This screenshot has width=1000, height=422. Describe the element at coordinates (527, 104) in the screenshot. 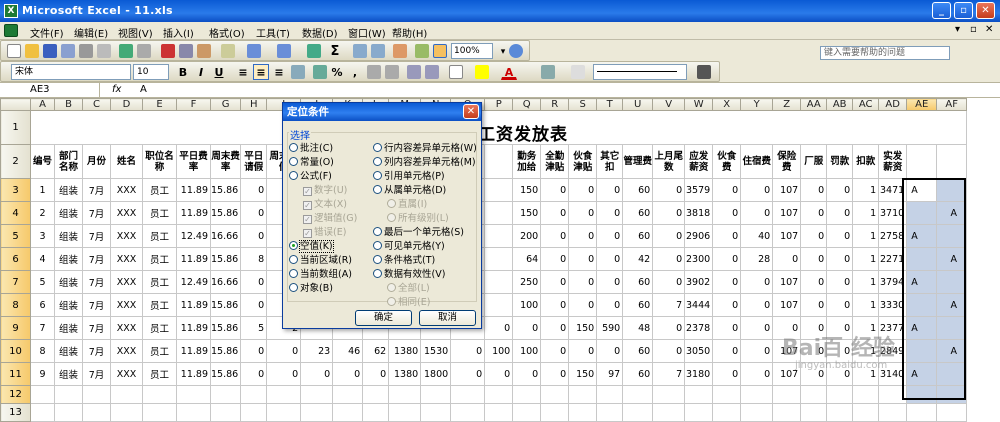

I see `column-header: Q` at that location.